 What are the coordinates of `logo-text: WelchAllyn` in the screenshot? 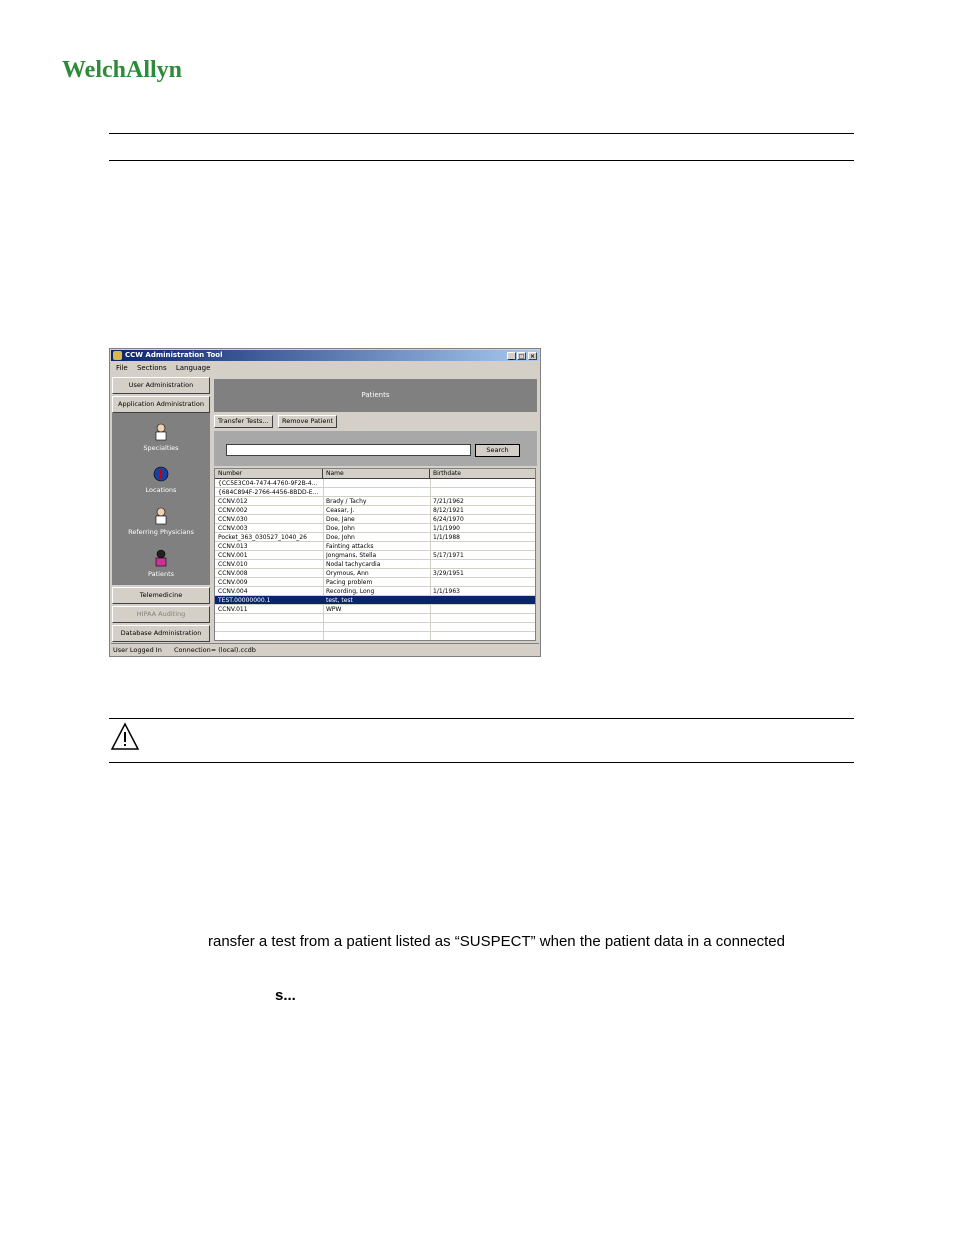 It's located at (122, 70).